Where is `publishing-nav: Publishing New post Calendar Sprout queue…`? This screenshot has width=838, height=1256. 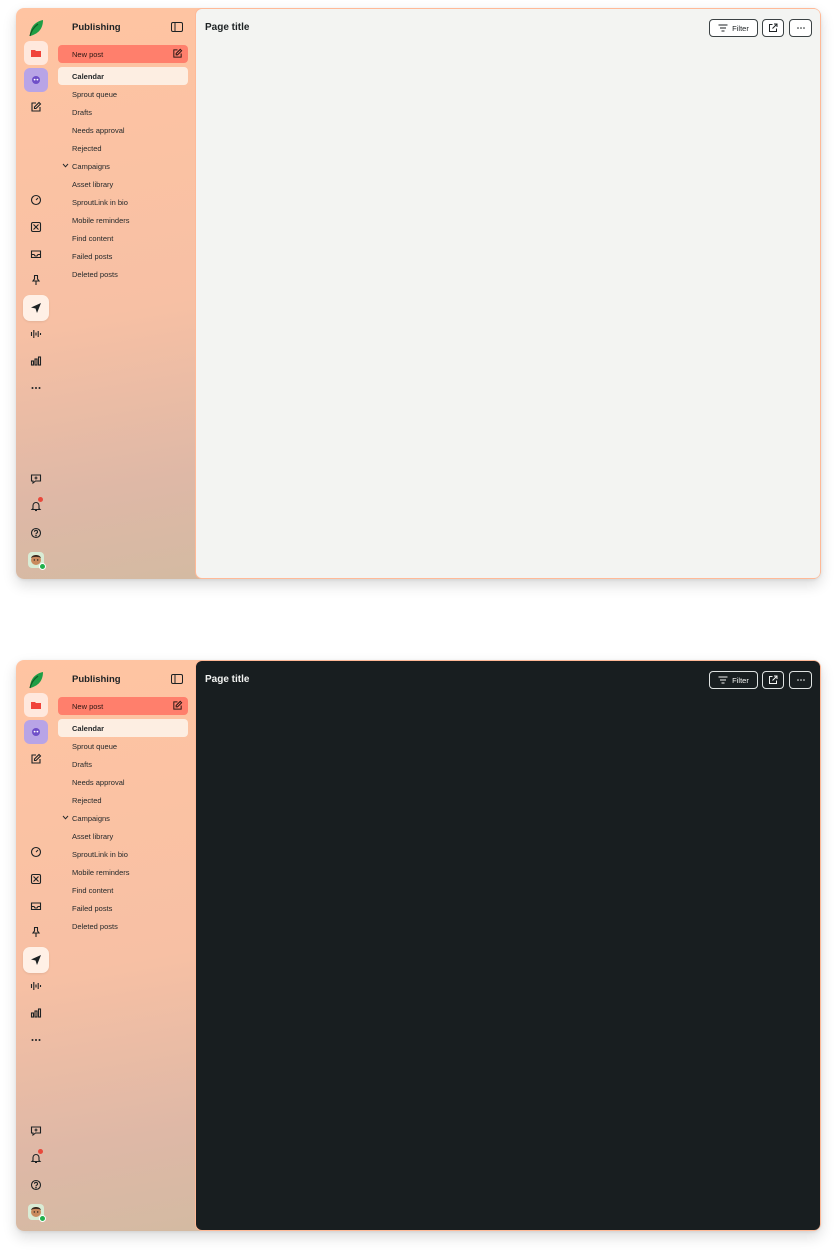 publishing-nav: Publishing New post Calendar Sprout queue… is located at coordinates (125, 293).